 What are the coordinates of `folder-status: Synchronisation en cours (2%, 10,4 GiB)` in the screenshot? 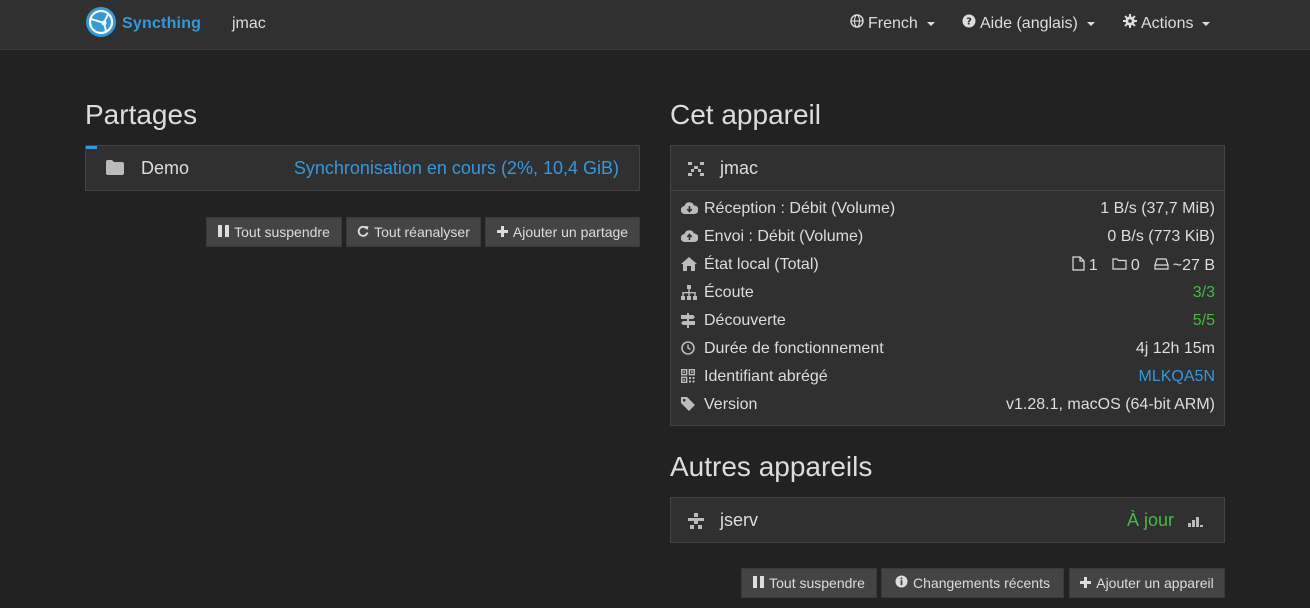 It's located at (456, 168).